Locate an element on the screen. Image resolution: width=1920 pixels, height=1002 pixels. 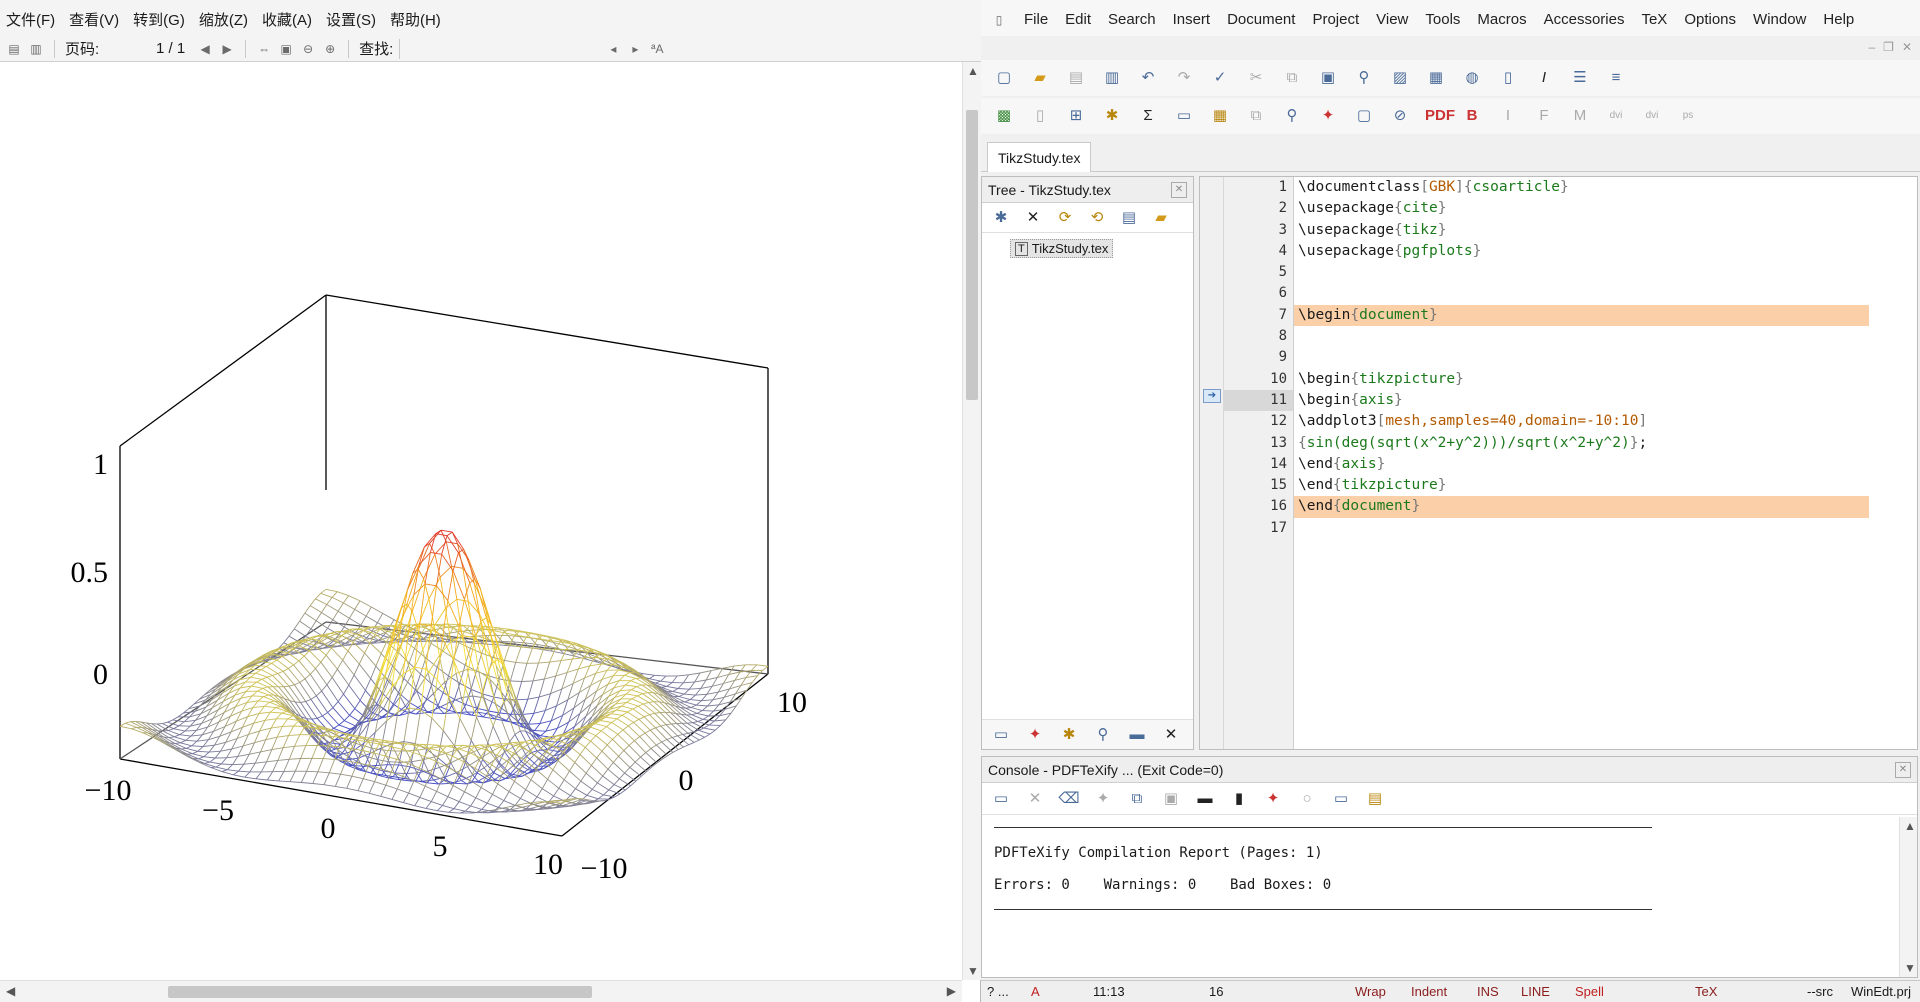
menu-view: 查看(V) is located at coordinates (94, 19).